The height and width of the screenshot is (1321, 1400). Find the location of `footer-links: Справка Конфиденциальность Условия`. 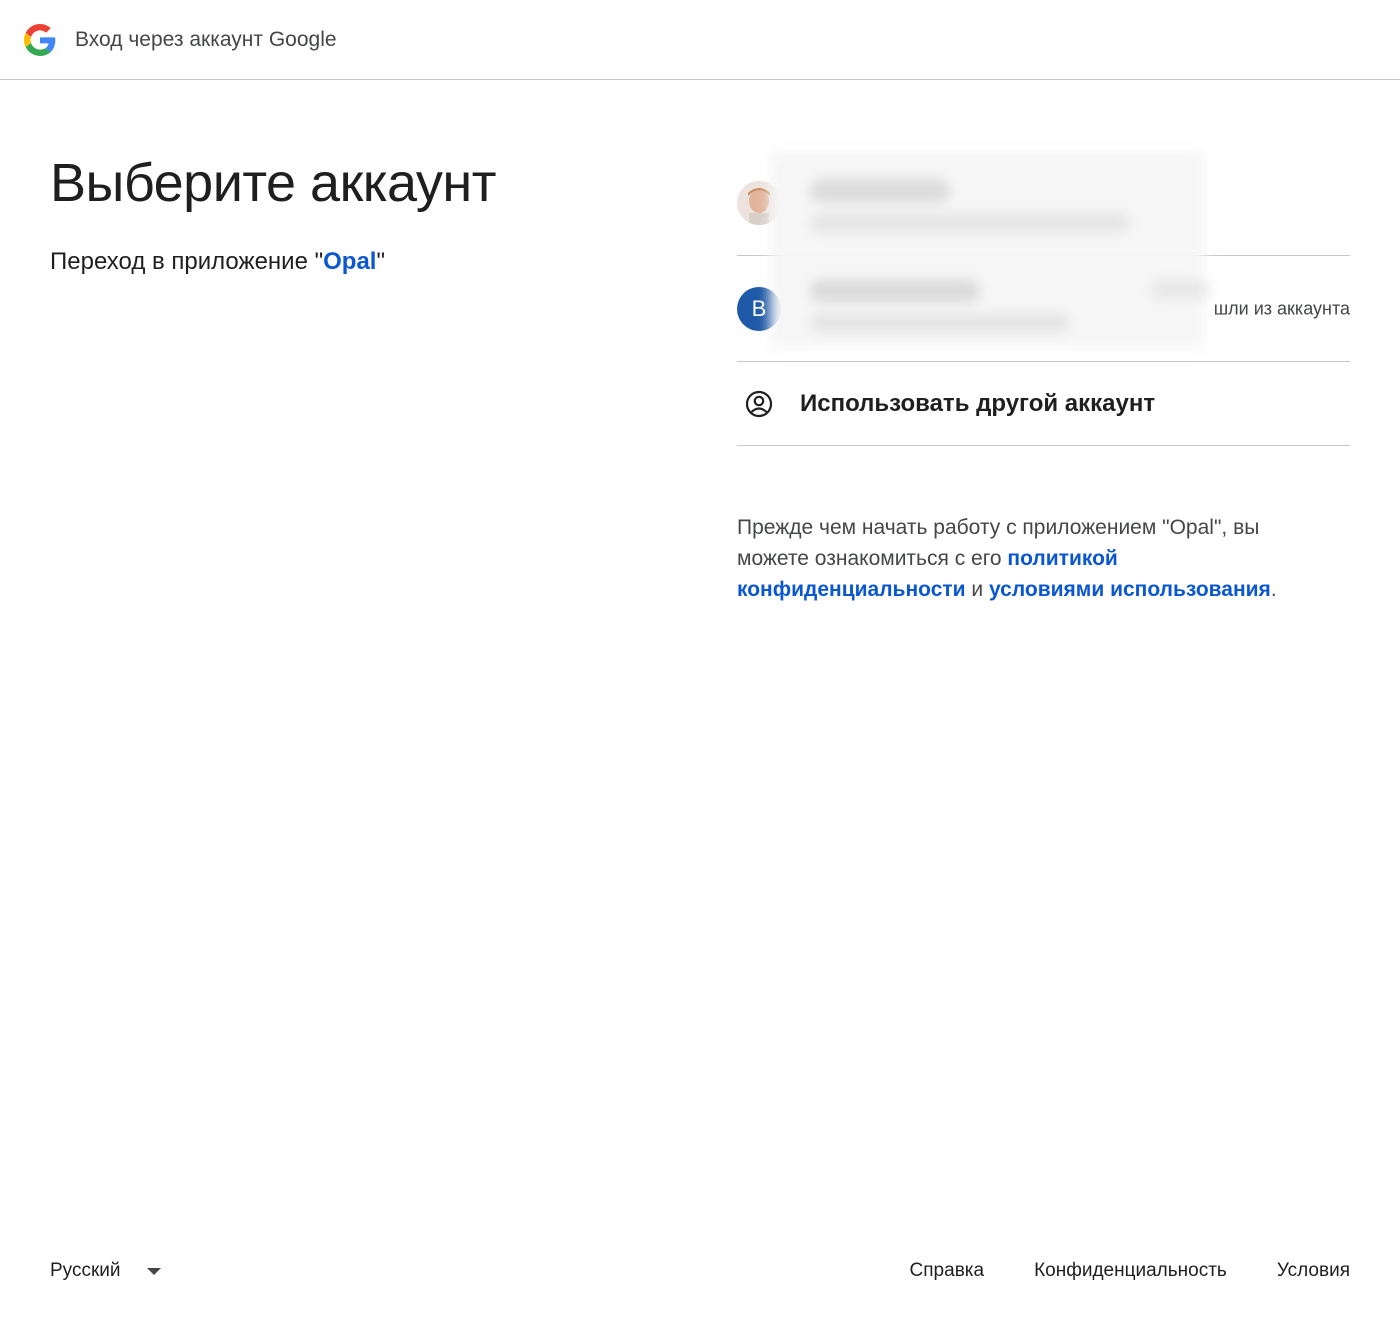

footer-links: Справка Конфиденциальность Условия is located at coordinates (1130, 1271).